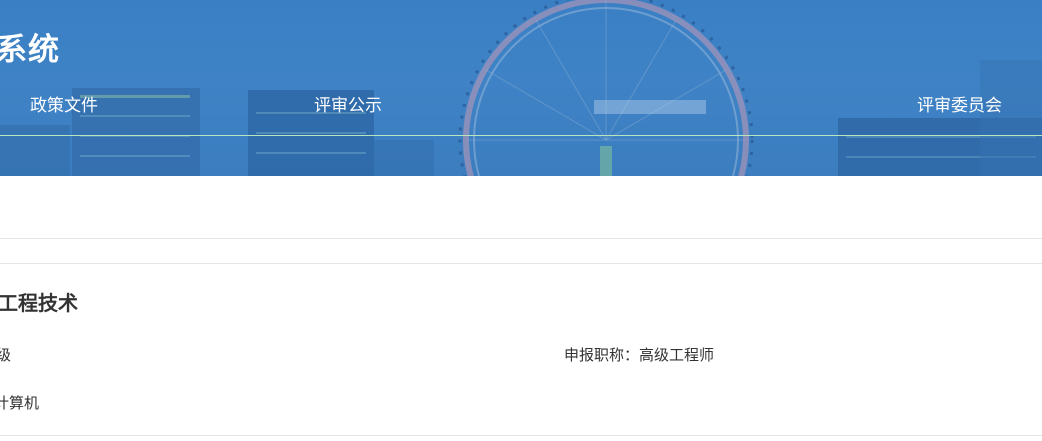 The width and height of the screenshot is (1042, 441). Describe the element at coordinates (521, 135) in the screenshot. I see `nav-underline` at that location.